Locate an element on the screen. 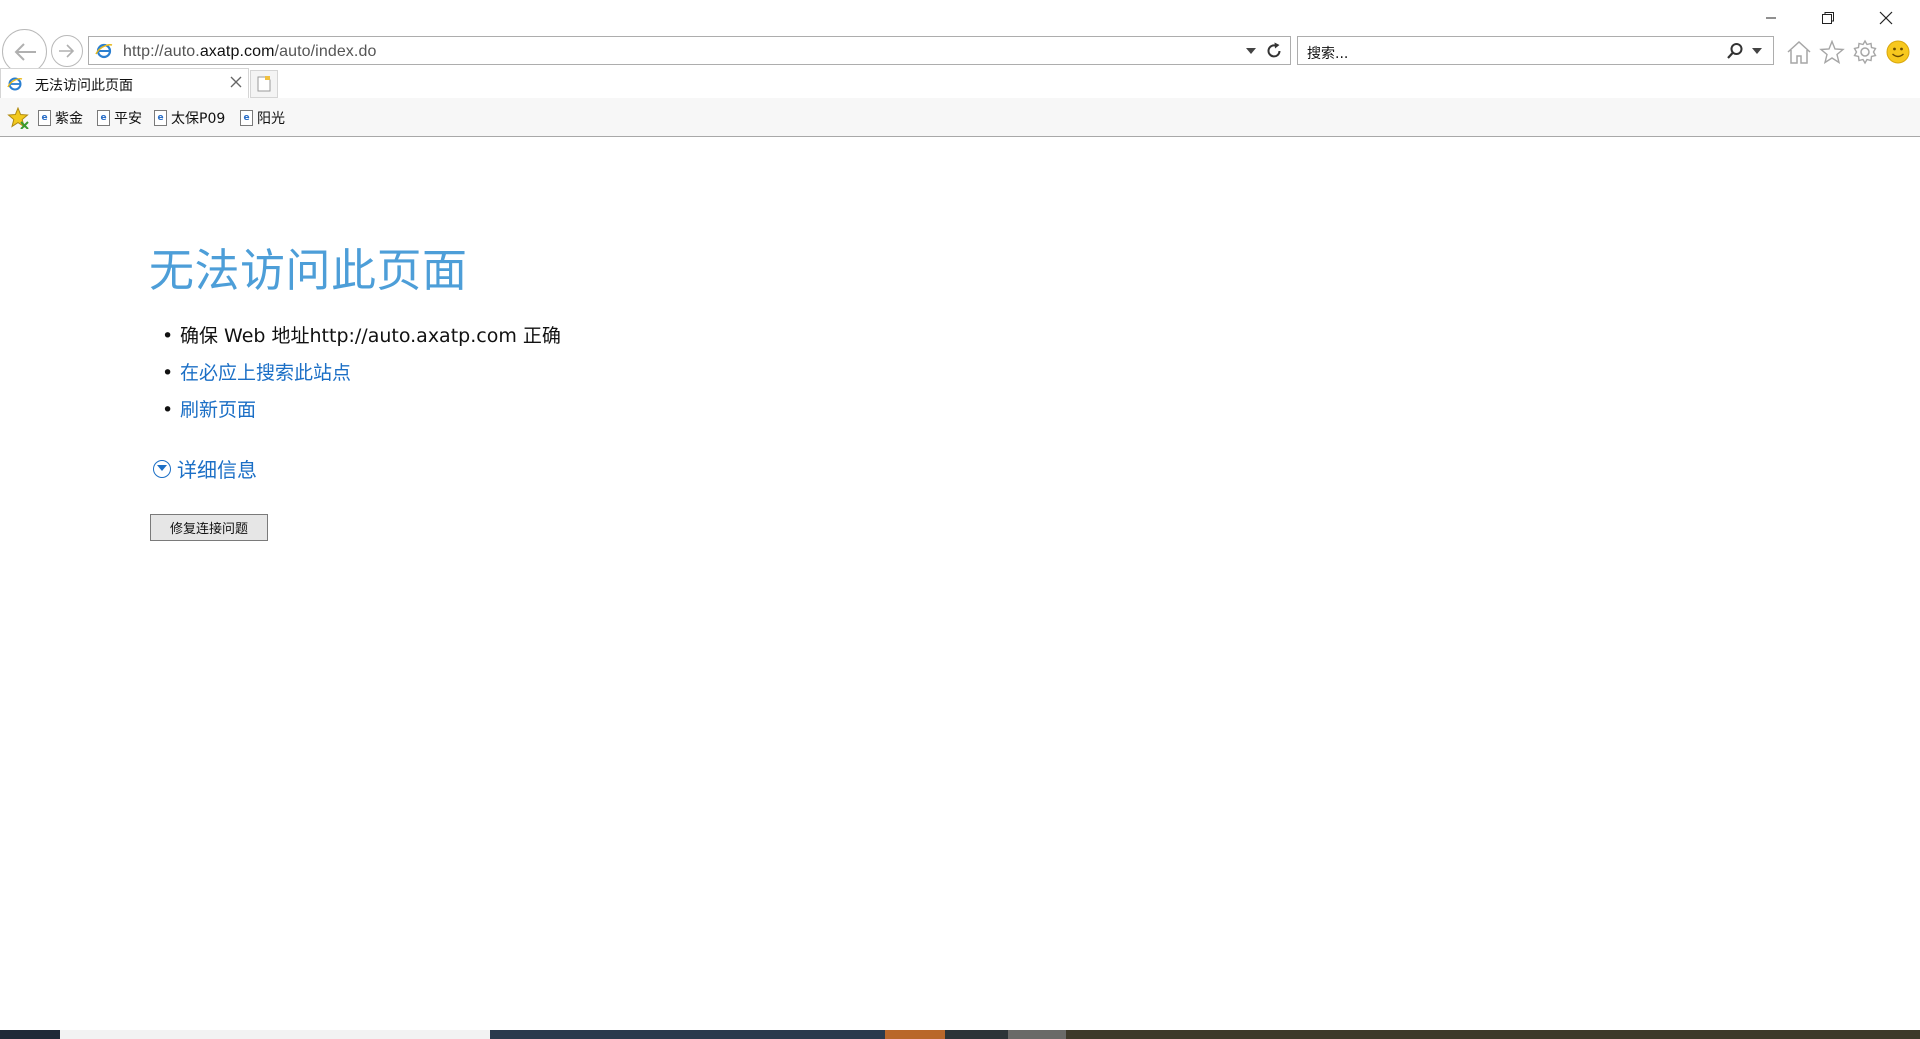  new-tab-button is located at coordinates (264, 84).